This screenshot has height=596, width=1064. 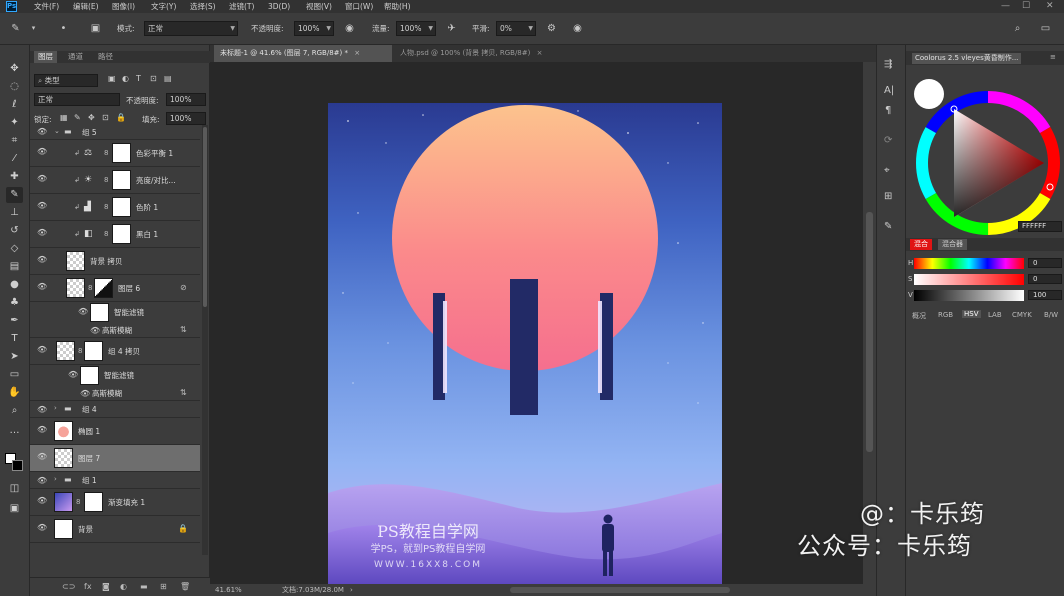 What do you see at coordinates (1045, 295) in the screenshot?
I see `value-value: 100` at bounding box center [1045, 295].